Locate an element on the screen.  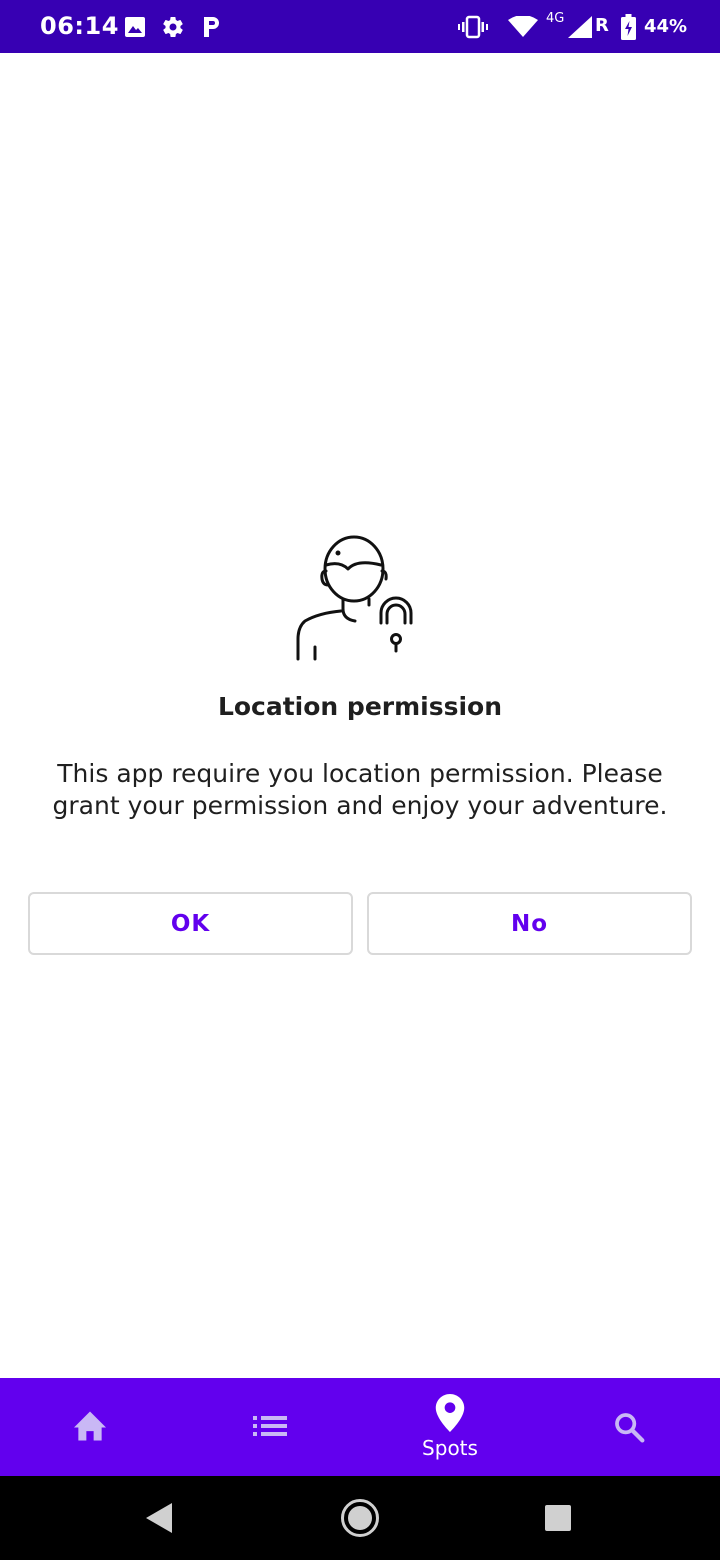
system-navigation-bar is located at coordinates (360, 1518).